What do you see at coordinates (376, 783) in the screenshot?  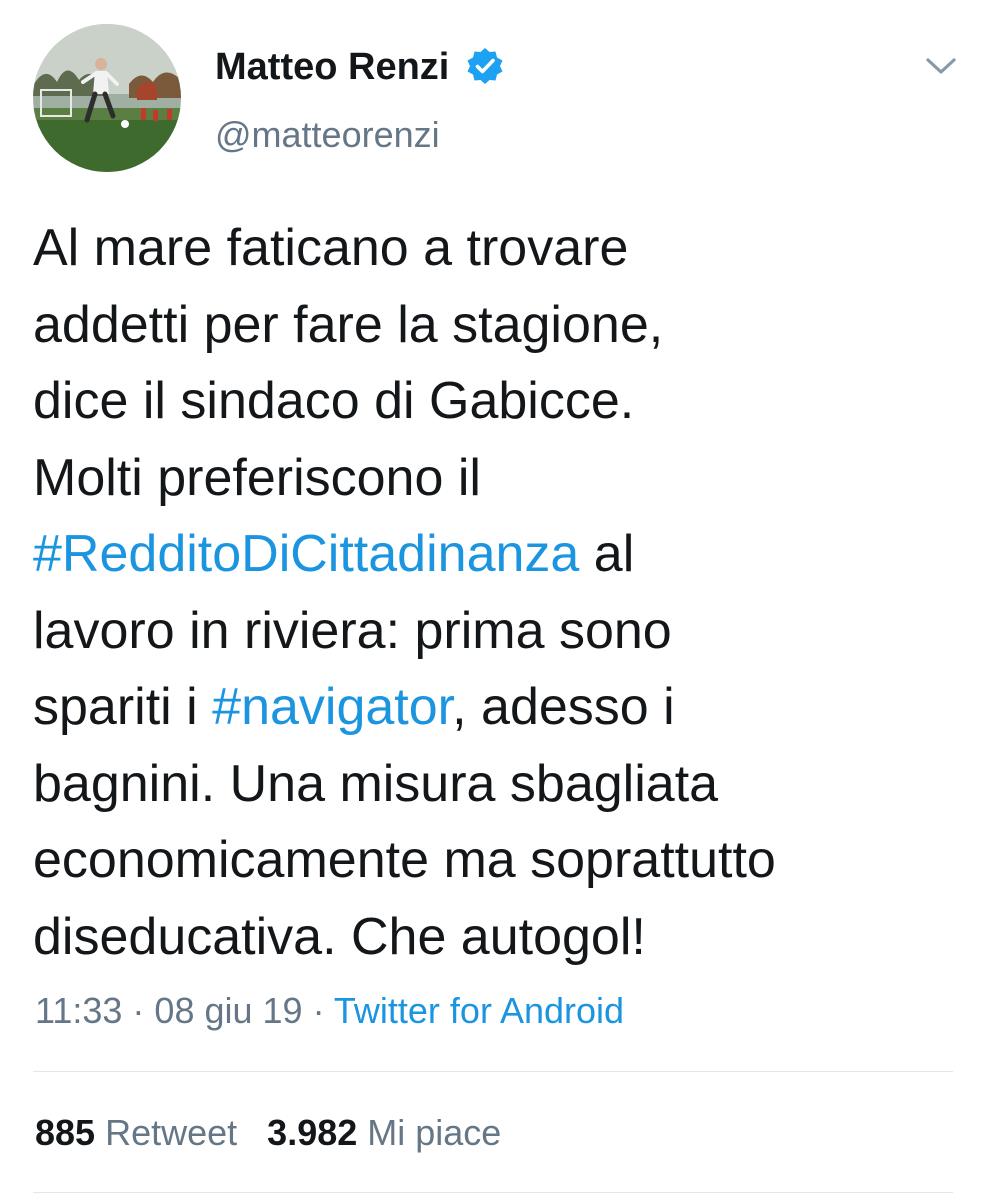 I see `tweet-text-segment: bagnini. Una misura sbagliata` at bounding box center [376, 783].